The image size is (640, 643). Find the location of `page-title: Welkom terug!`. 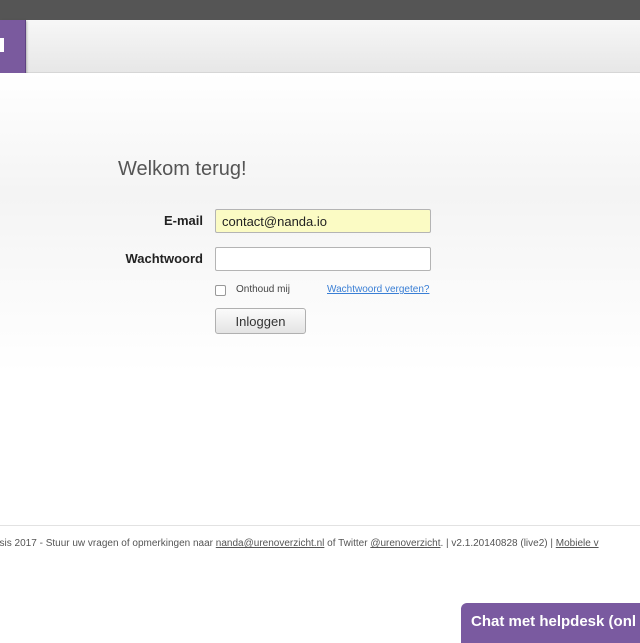

page-title: Welkom terug! is located at coordinates (182, 169).